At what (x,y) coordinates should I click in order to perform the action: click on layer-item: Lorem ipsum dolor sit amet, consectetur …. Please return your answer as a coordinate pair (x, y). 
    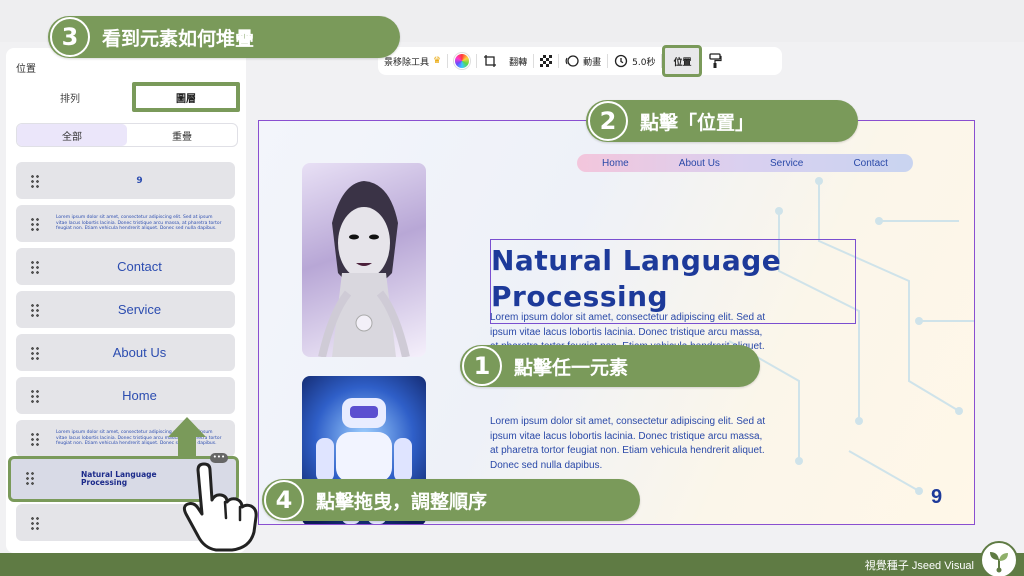
    Looking at the image, I should click on (125, 223).